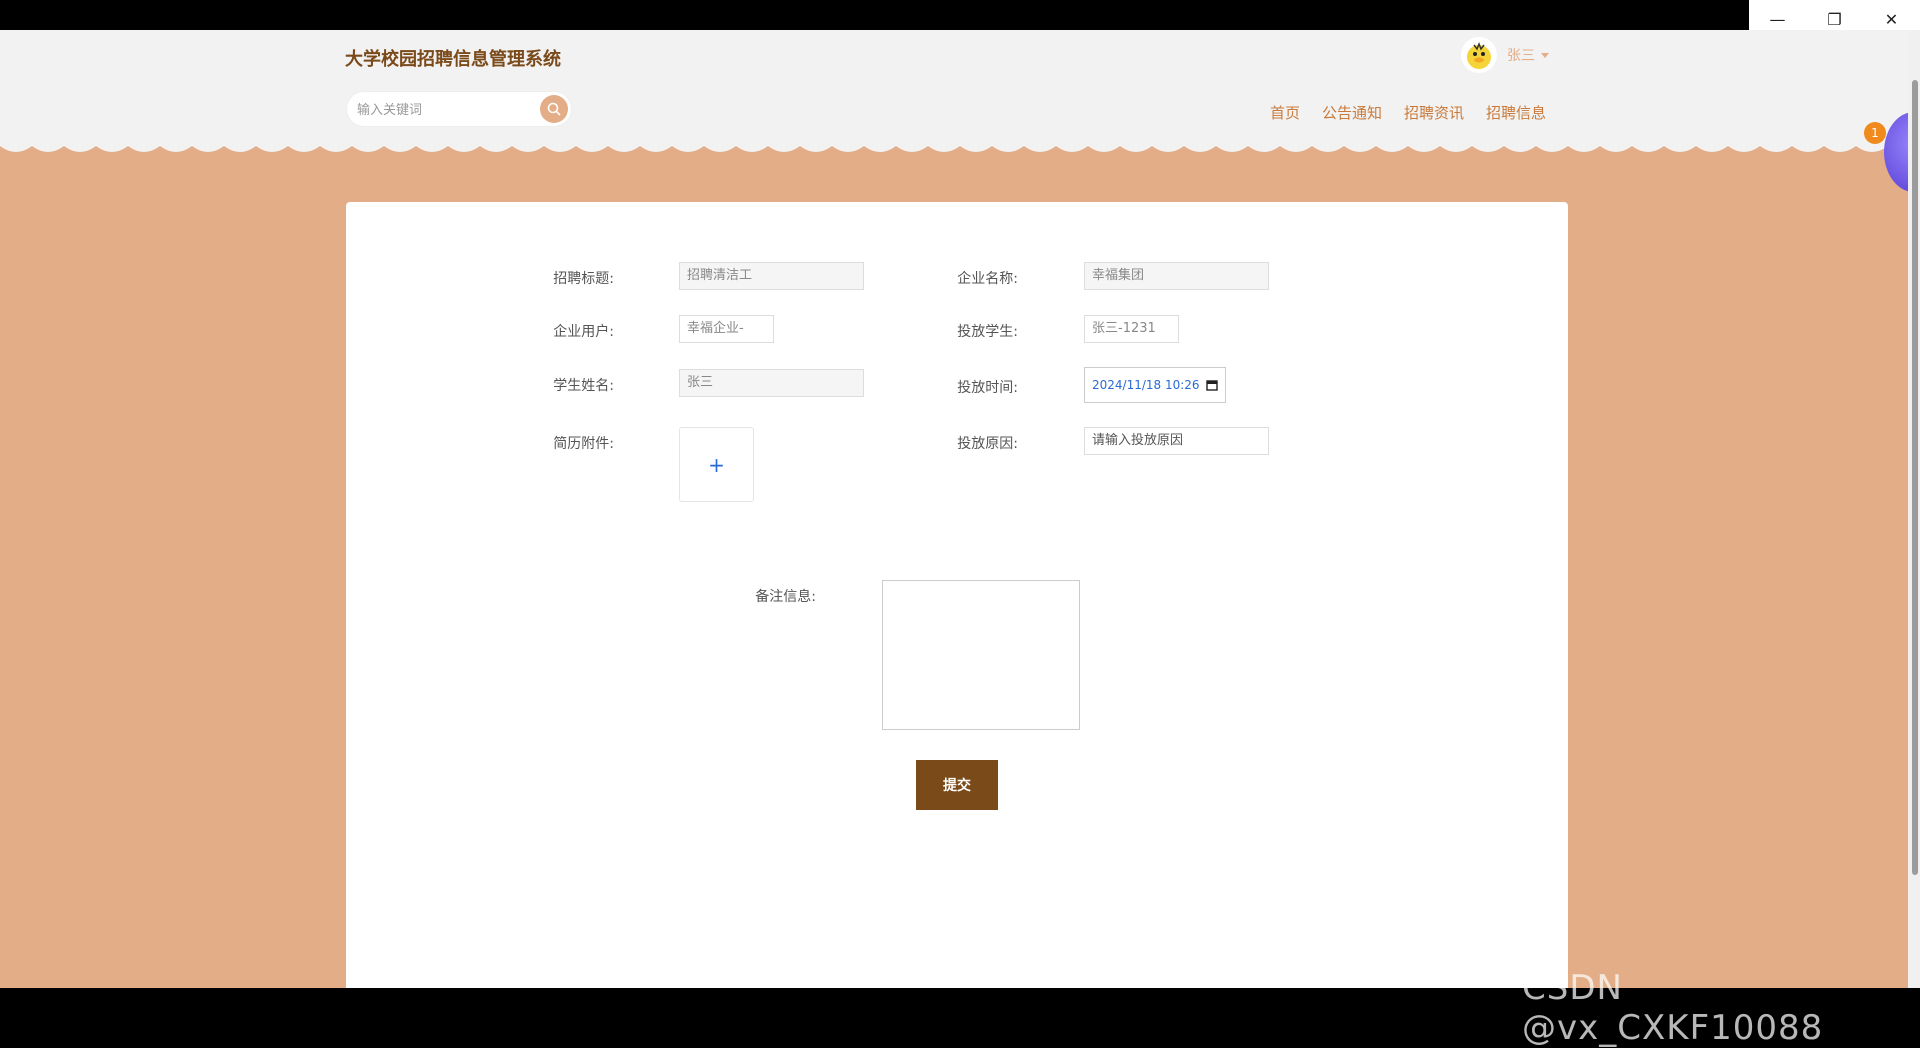 This screenshot has height=1048, width=1920. I want to click on submit-time-label: 投放时间:, so click(987, 388).